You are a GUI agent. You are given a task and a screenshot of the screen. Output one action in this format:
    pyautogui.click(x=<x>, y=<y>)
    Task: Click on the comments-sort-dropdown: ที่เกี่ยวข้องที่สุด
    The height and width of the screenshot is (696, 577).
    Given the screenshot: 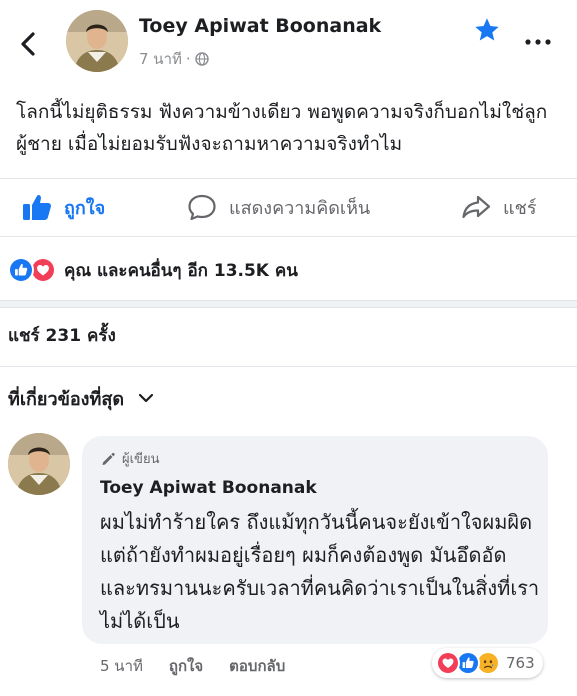 What is the action you would take?
    pyautogui.click(x=81, y=398)
    